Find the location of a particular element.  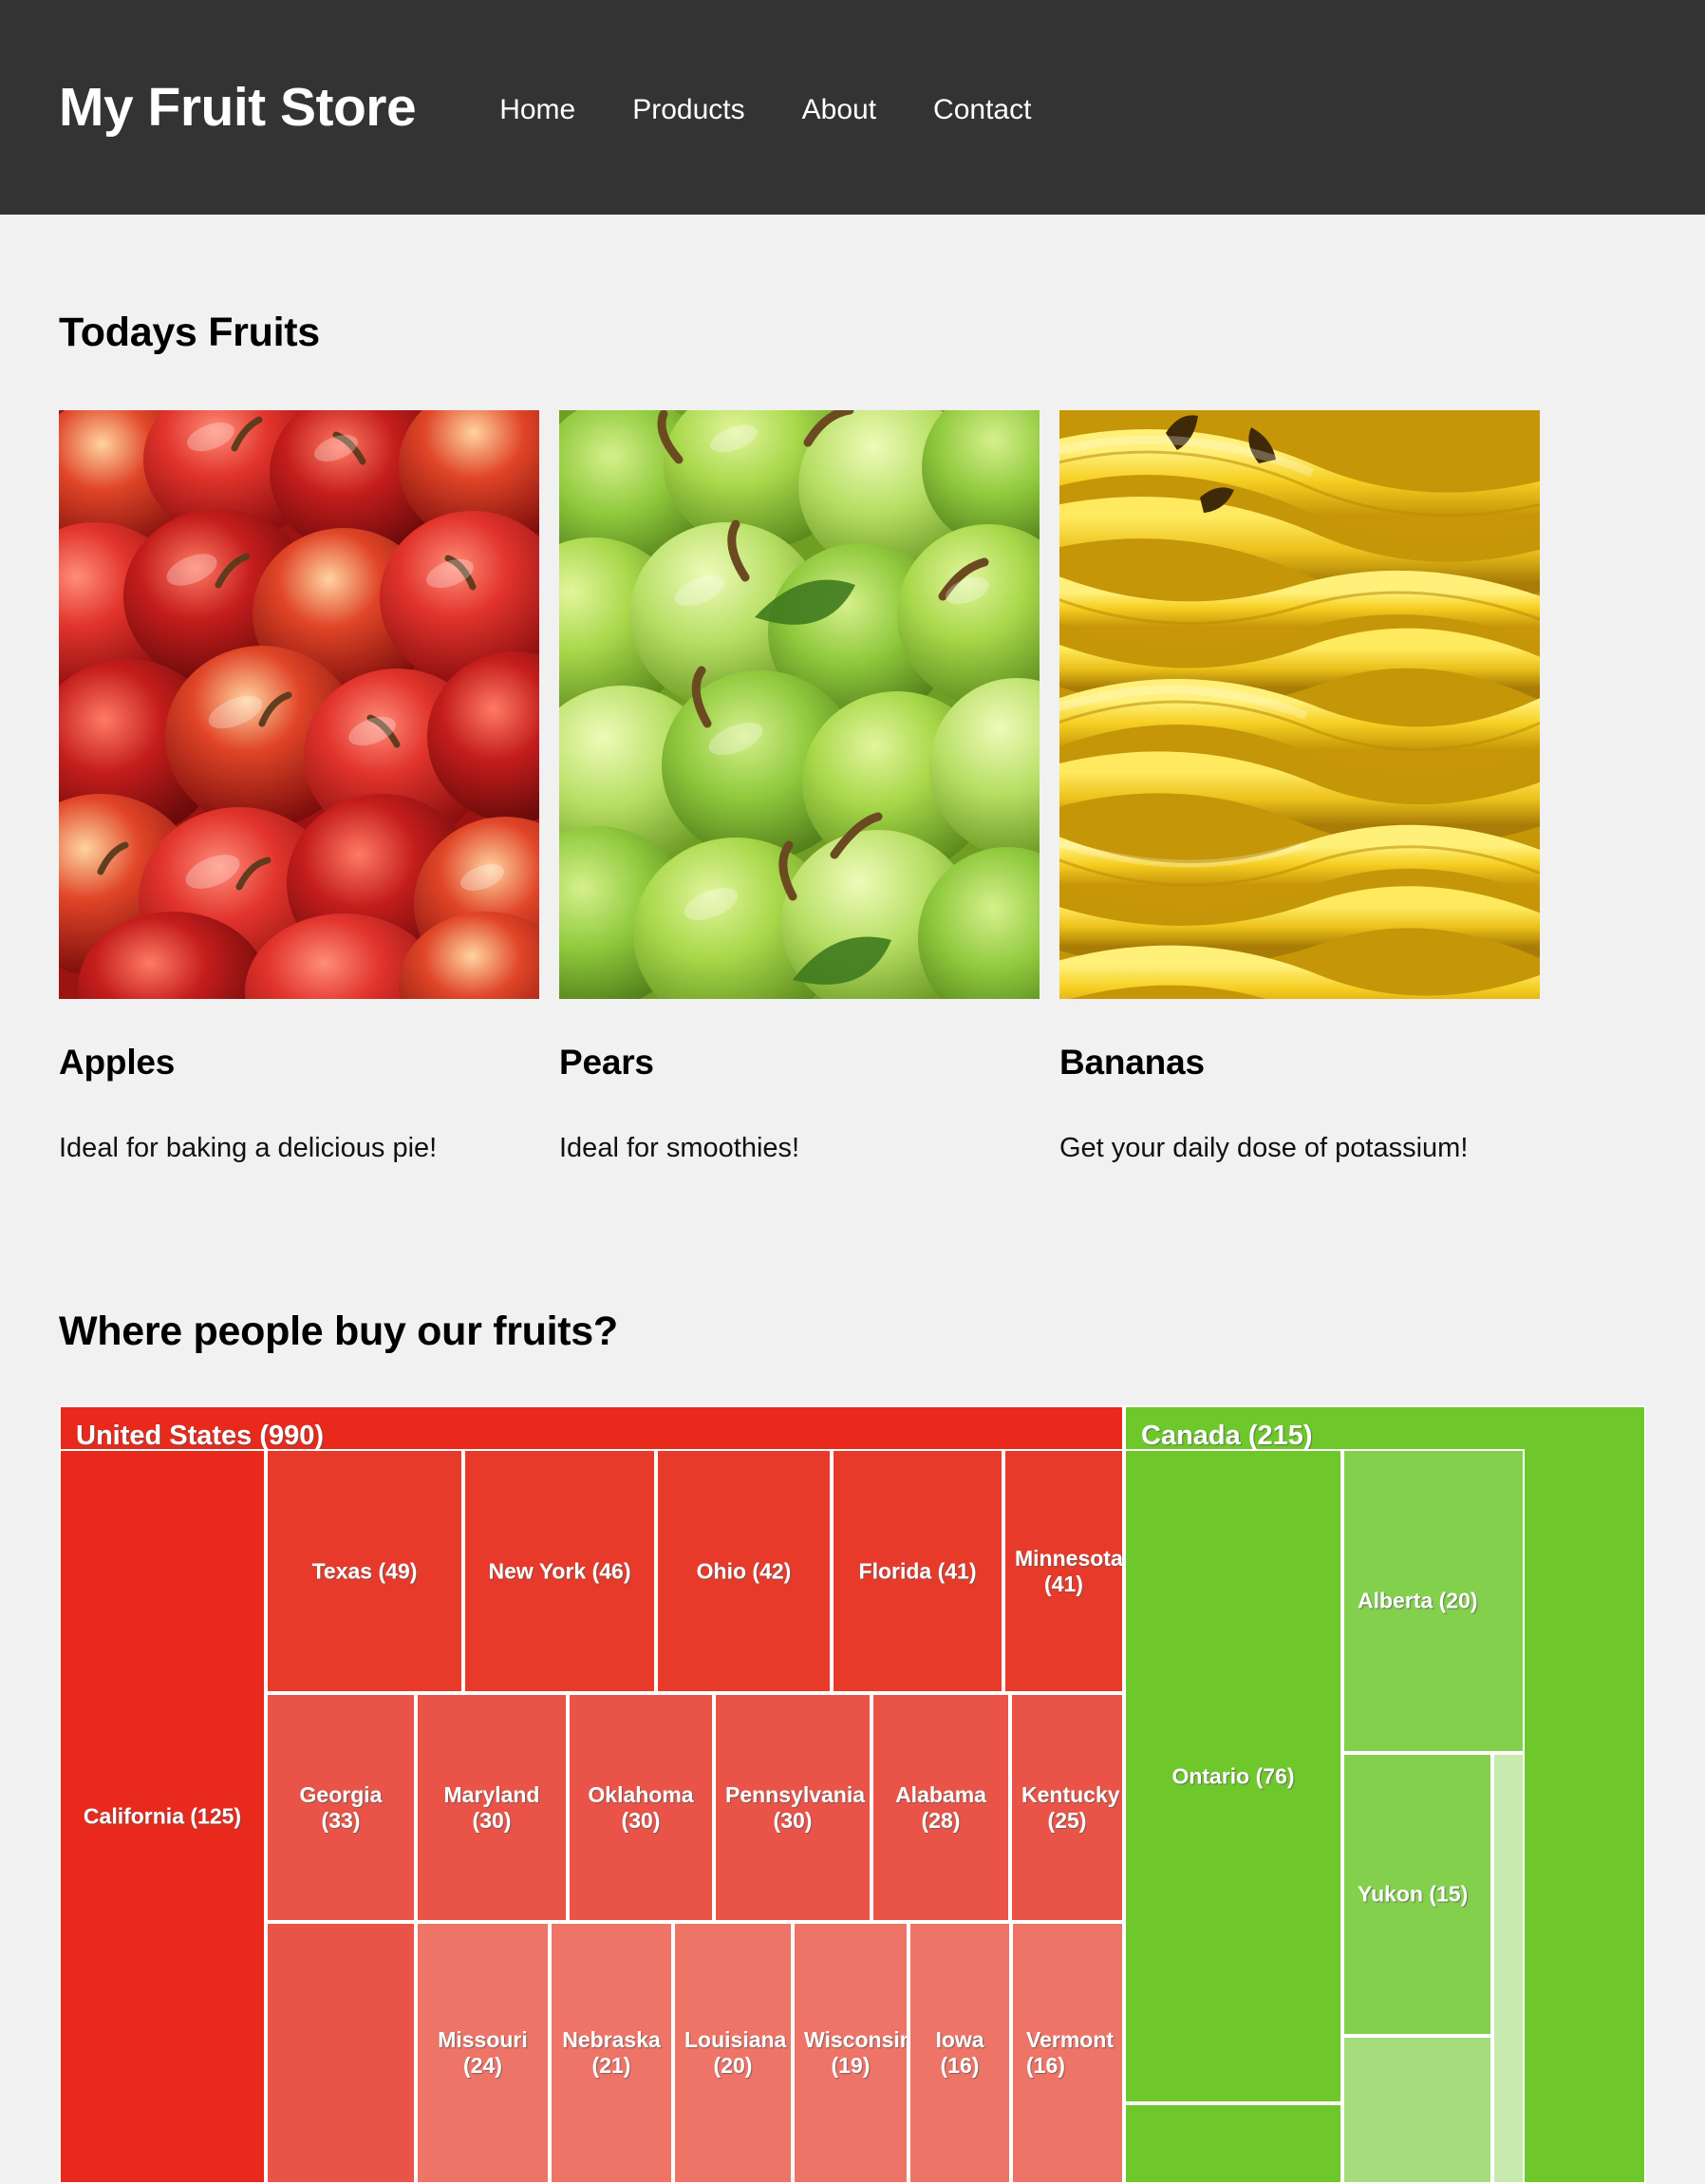

treemap-tile-label: New York (46) is located at coordinates (559, 1570).